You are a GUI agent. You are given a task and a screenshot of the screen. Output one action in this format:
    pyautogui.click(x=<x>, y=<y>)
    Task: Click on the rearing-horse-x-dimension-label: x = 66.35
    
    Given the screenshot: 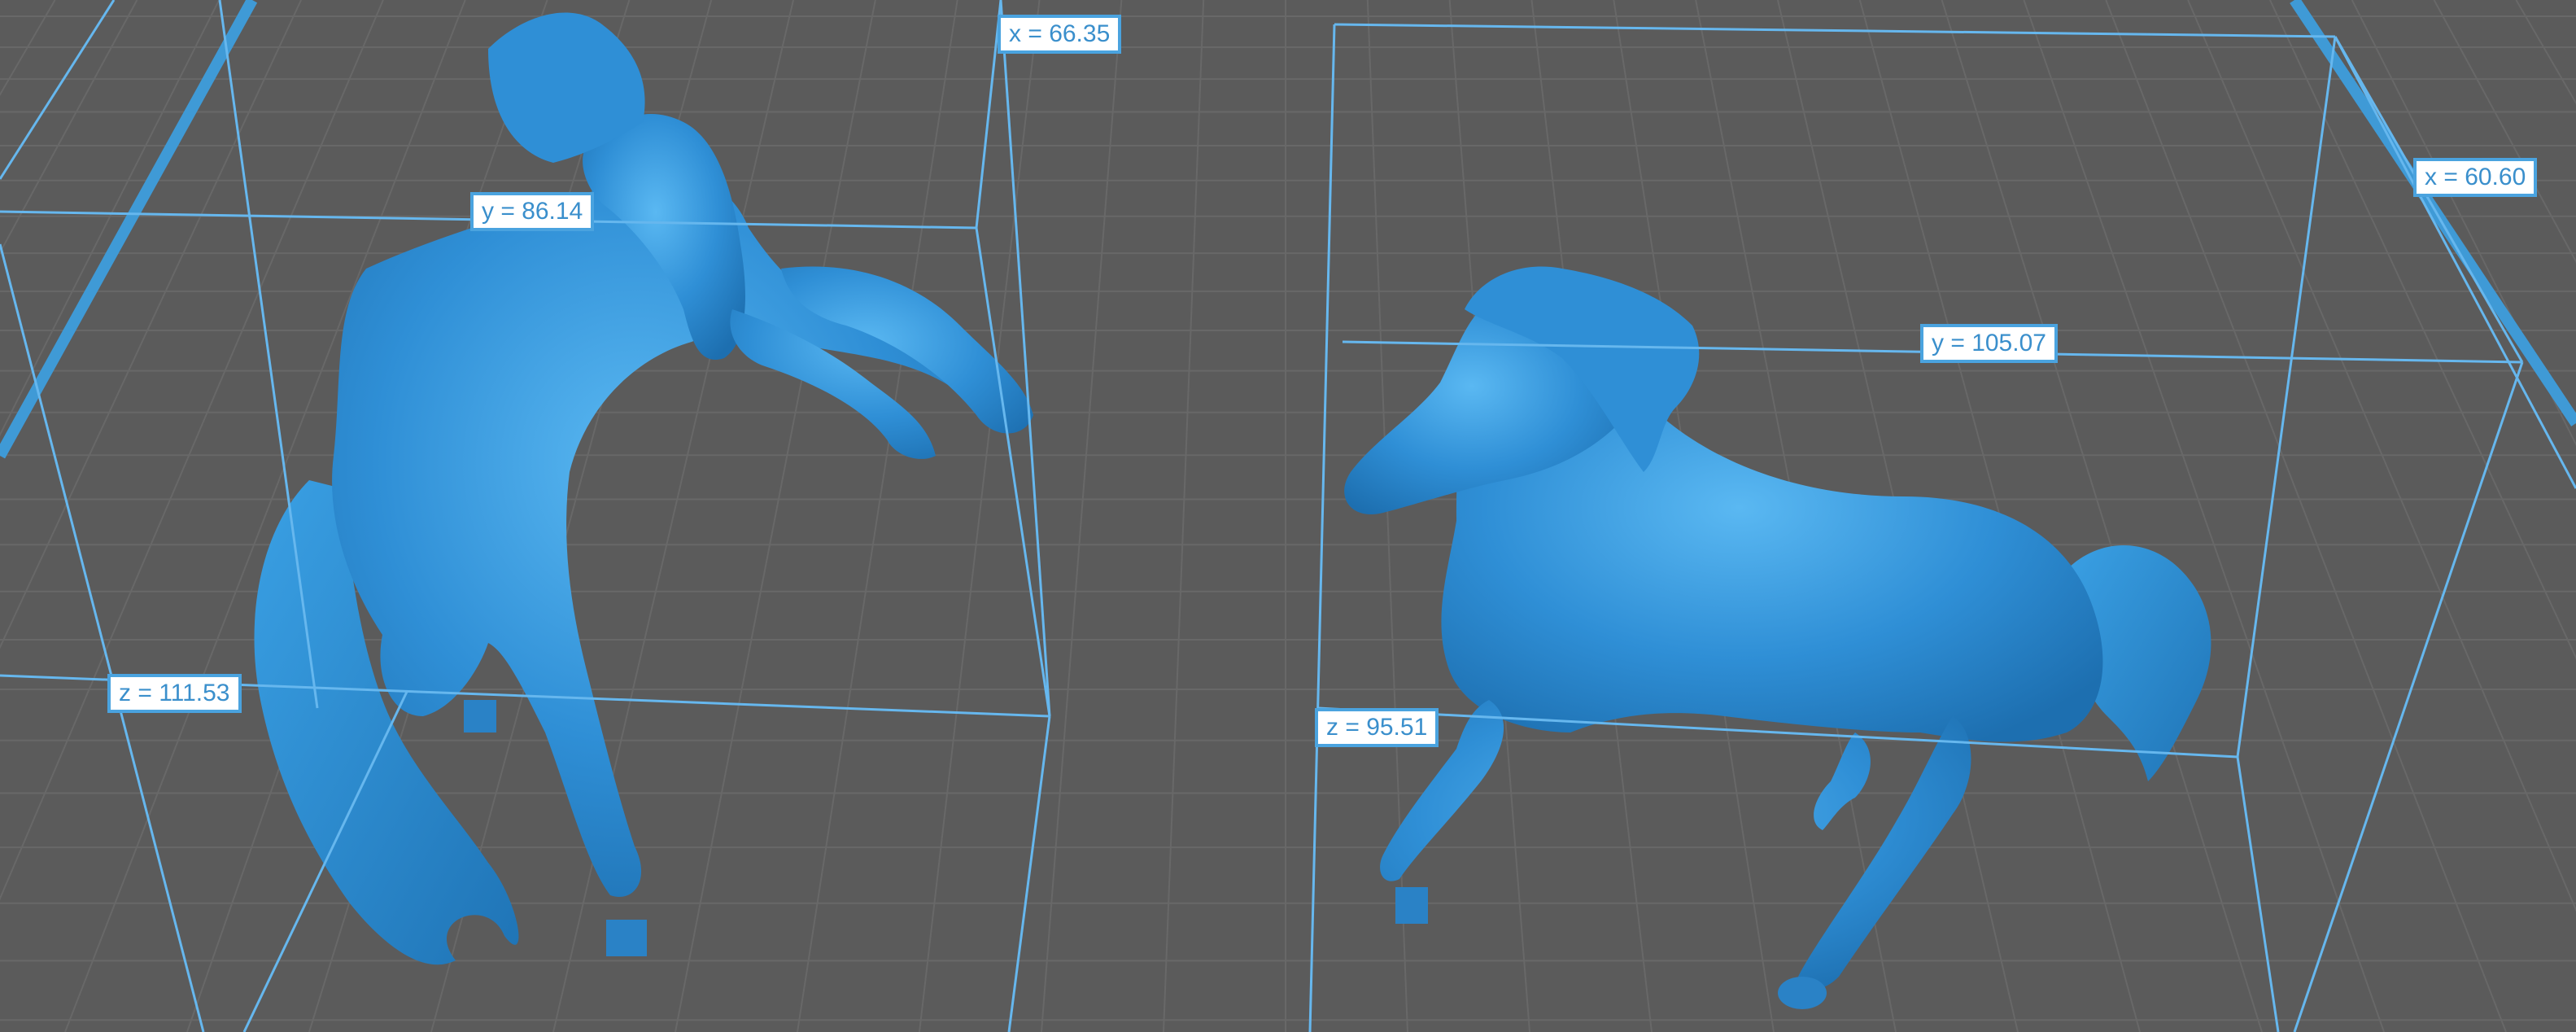 What is the action you would take?
    pyautogui.click(x=1060, y=34)
    